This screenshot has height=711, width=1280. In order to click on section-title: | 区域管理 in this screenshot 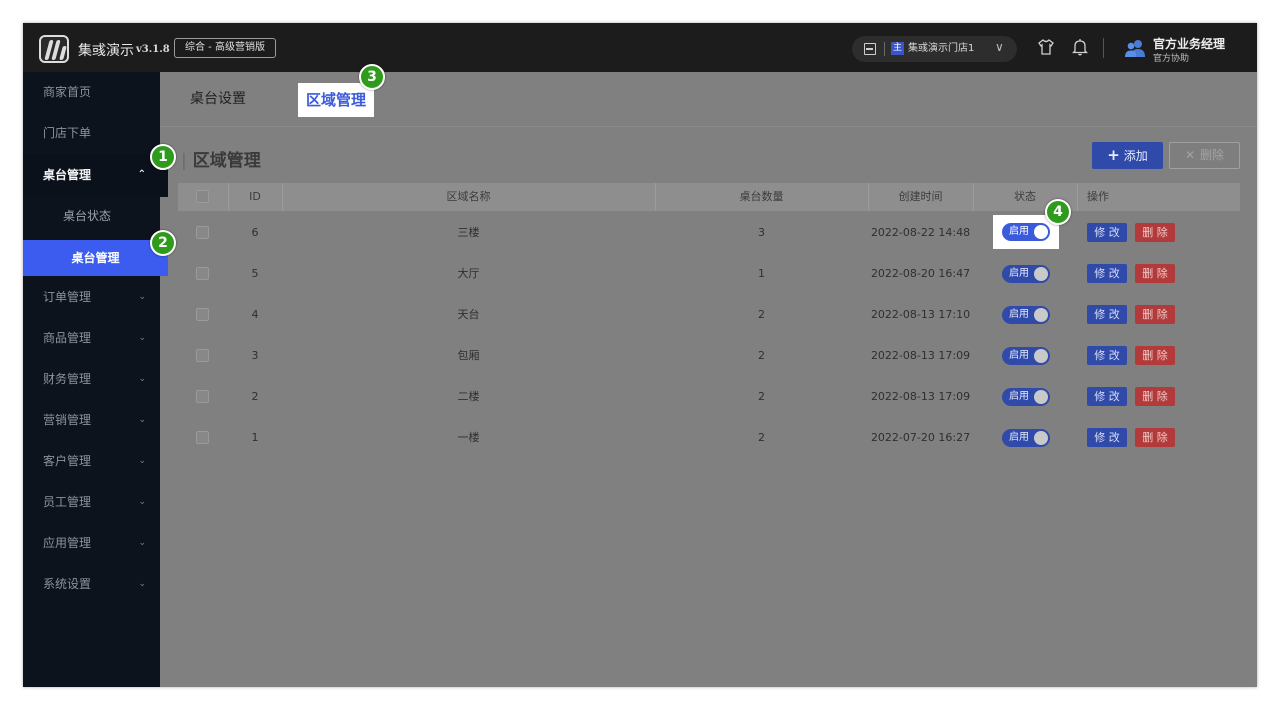, I will do `click(221, 158)`.